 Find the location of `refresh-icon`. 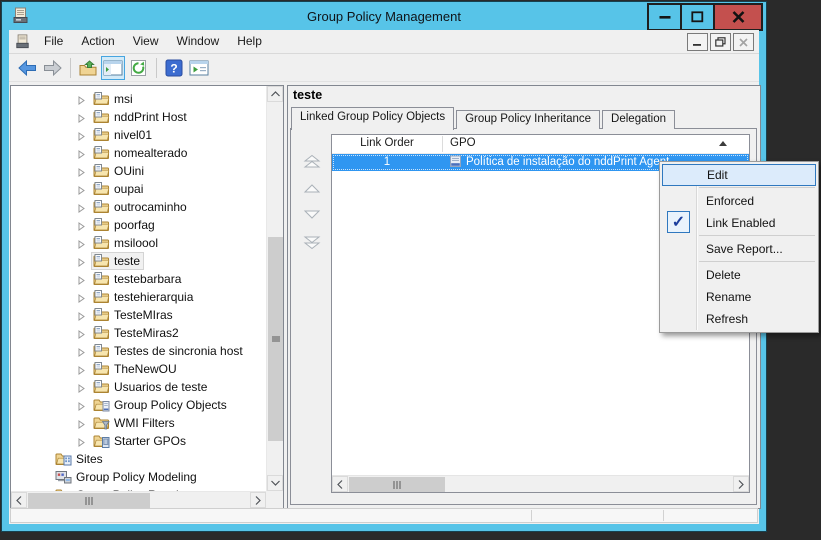

refresh-icon is located at coordinates (138, 68).